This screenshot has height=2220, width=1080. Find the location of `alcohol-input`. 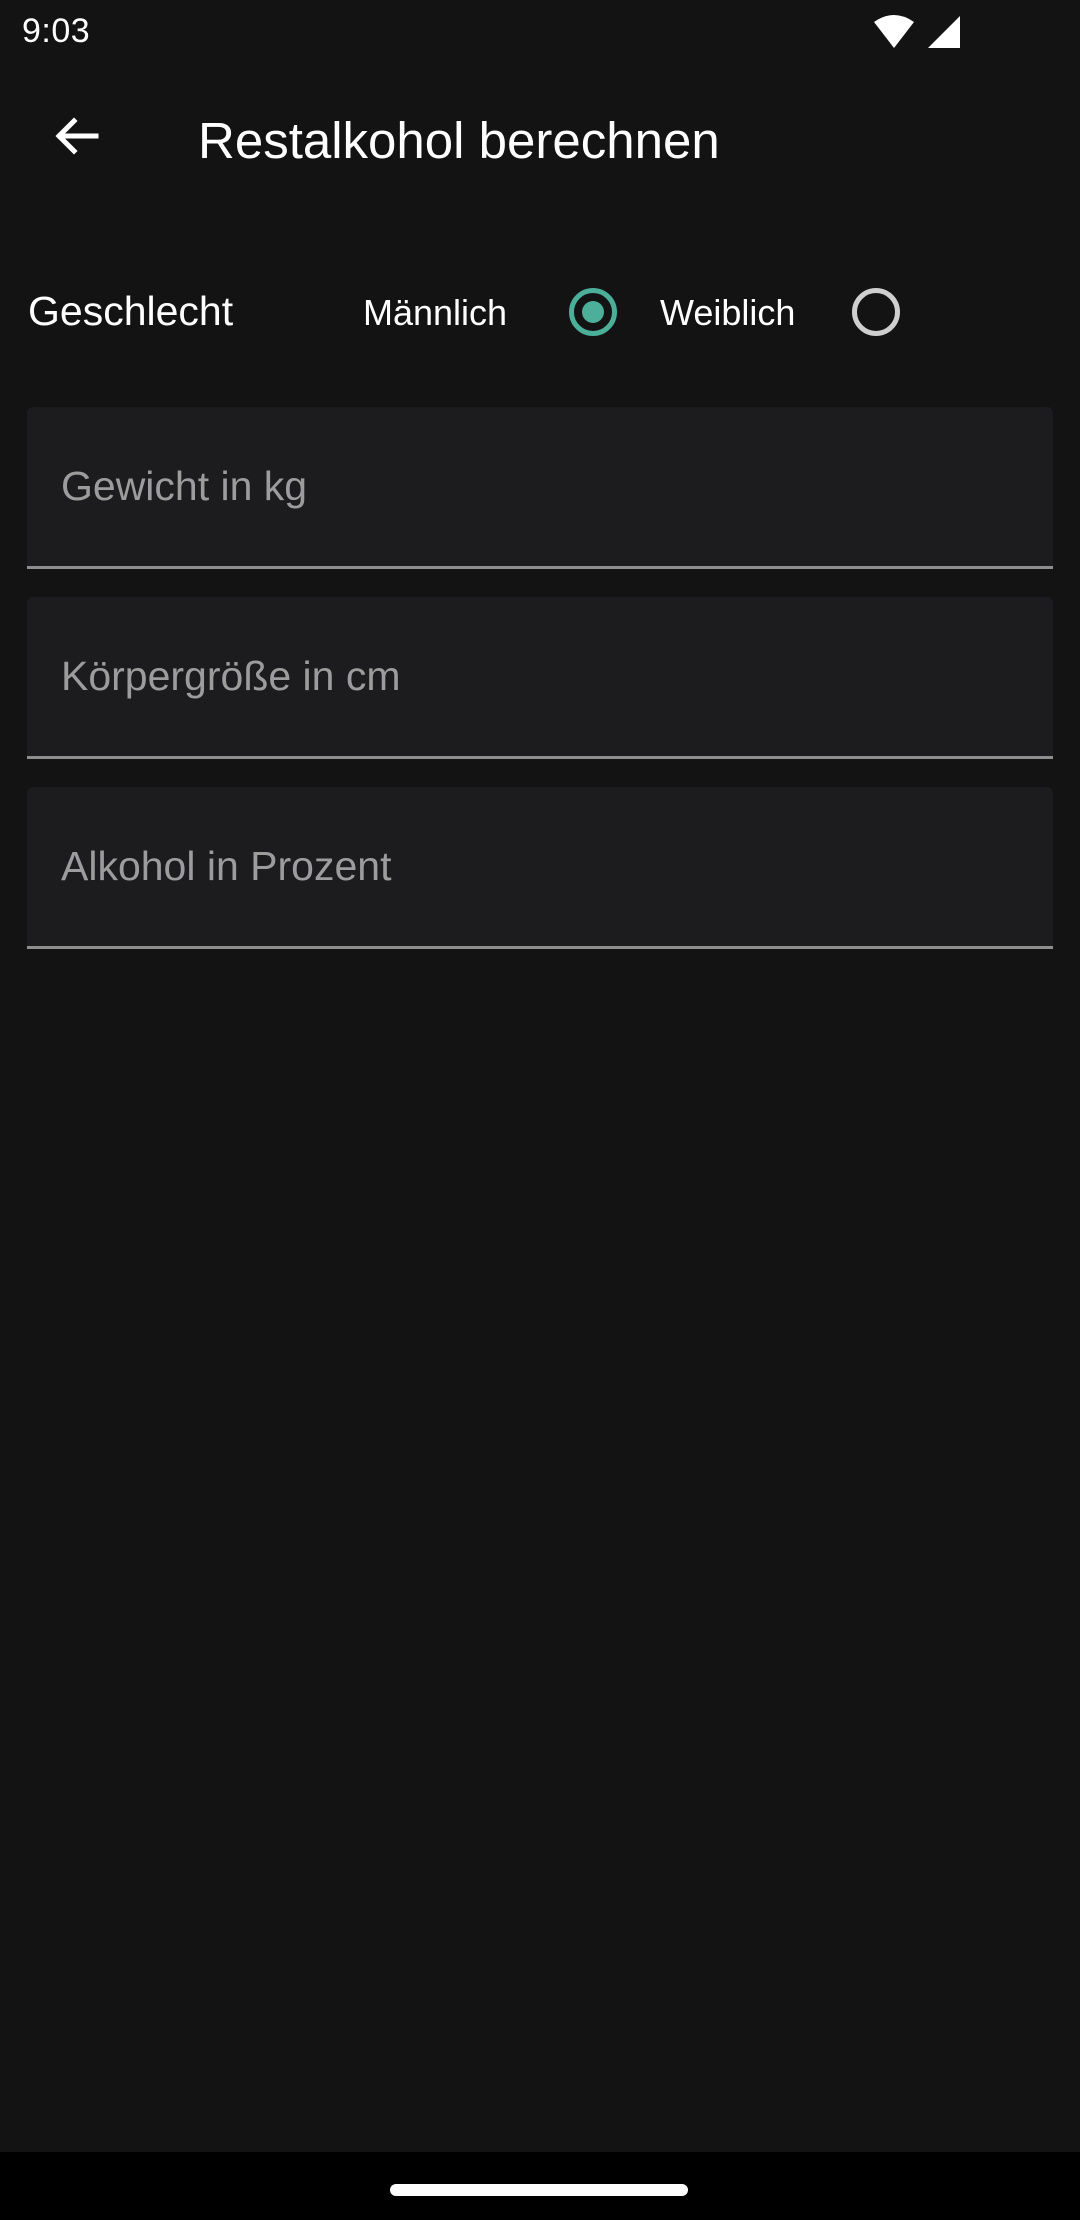

alcohol-input is located at coordinates (540, 866).